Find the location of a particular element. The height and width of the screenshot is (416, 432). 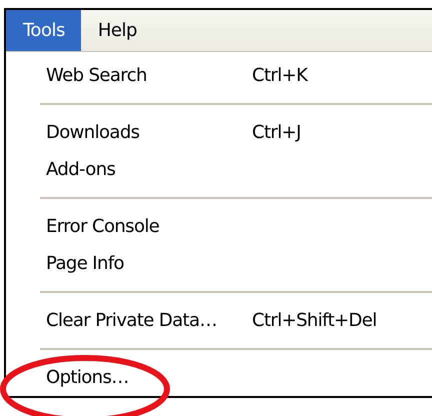

menu-item: Add-ons is located at coordinates (219, 169).